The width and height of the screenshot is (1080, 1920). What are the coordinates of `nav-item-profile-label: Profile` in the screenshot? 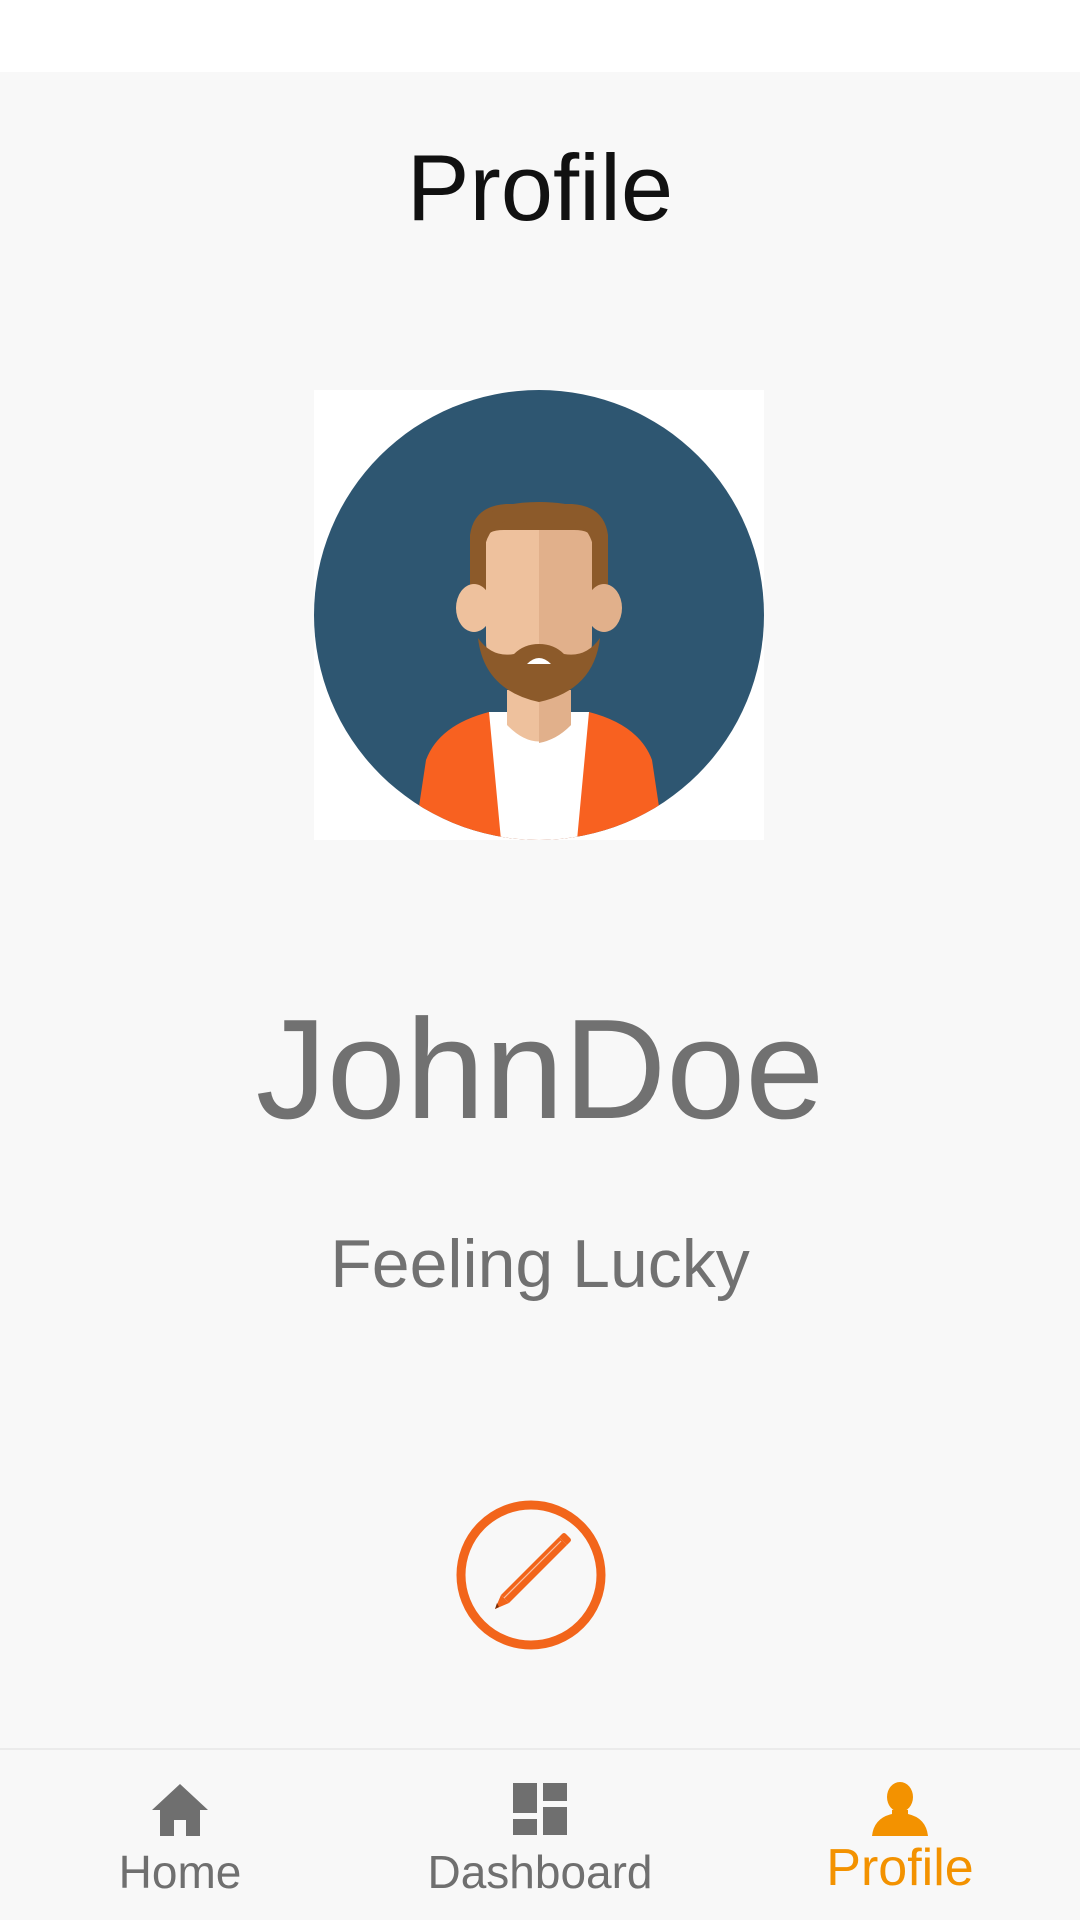 It's located at (900, 1868).